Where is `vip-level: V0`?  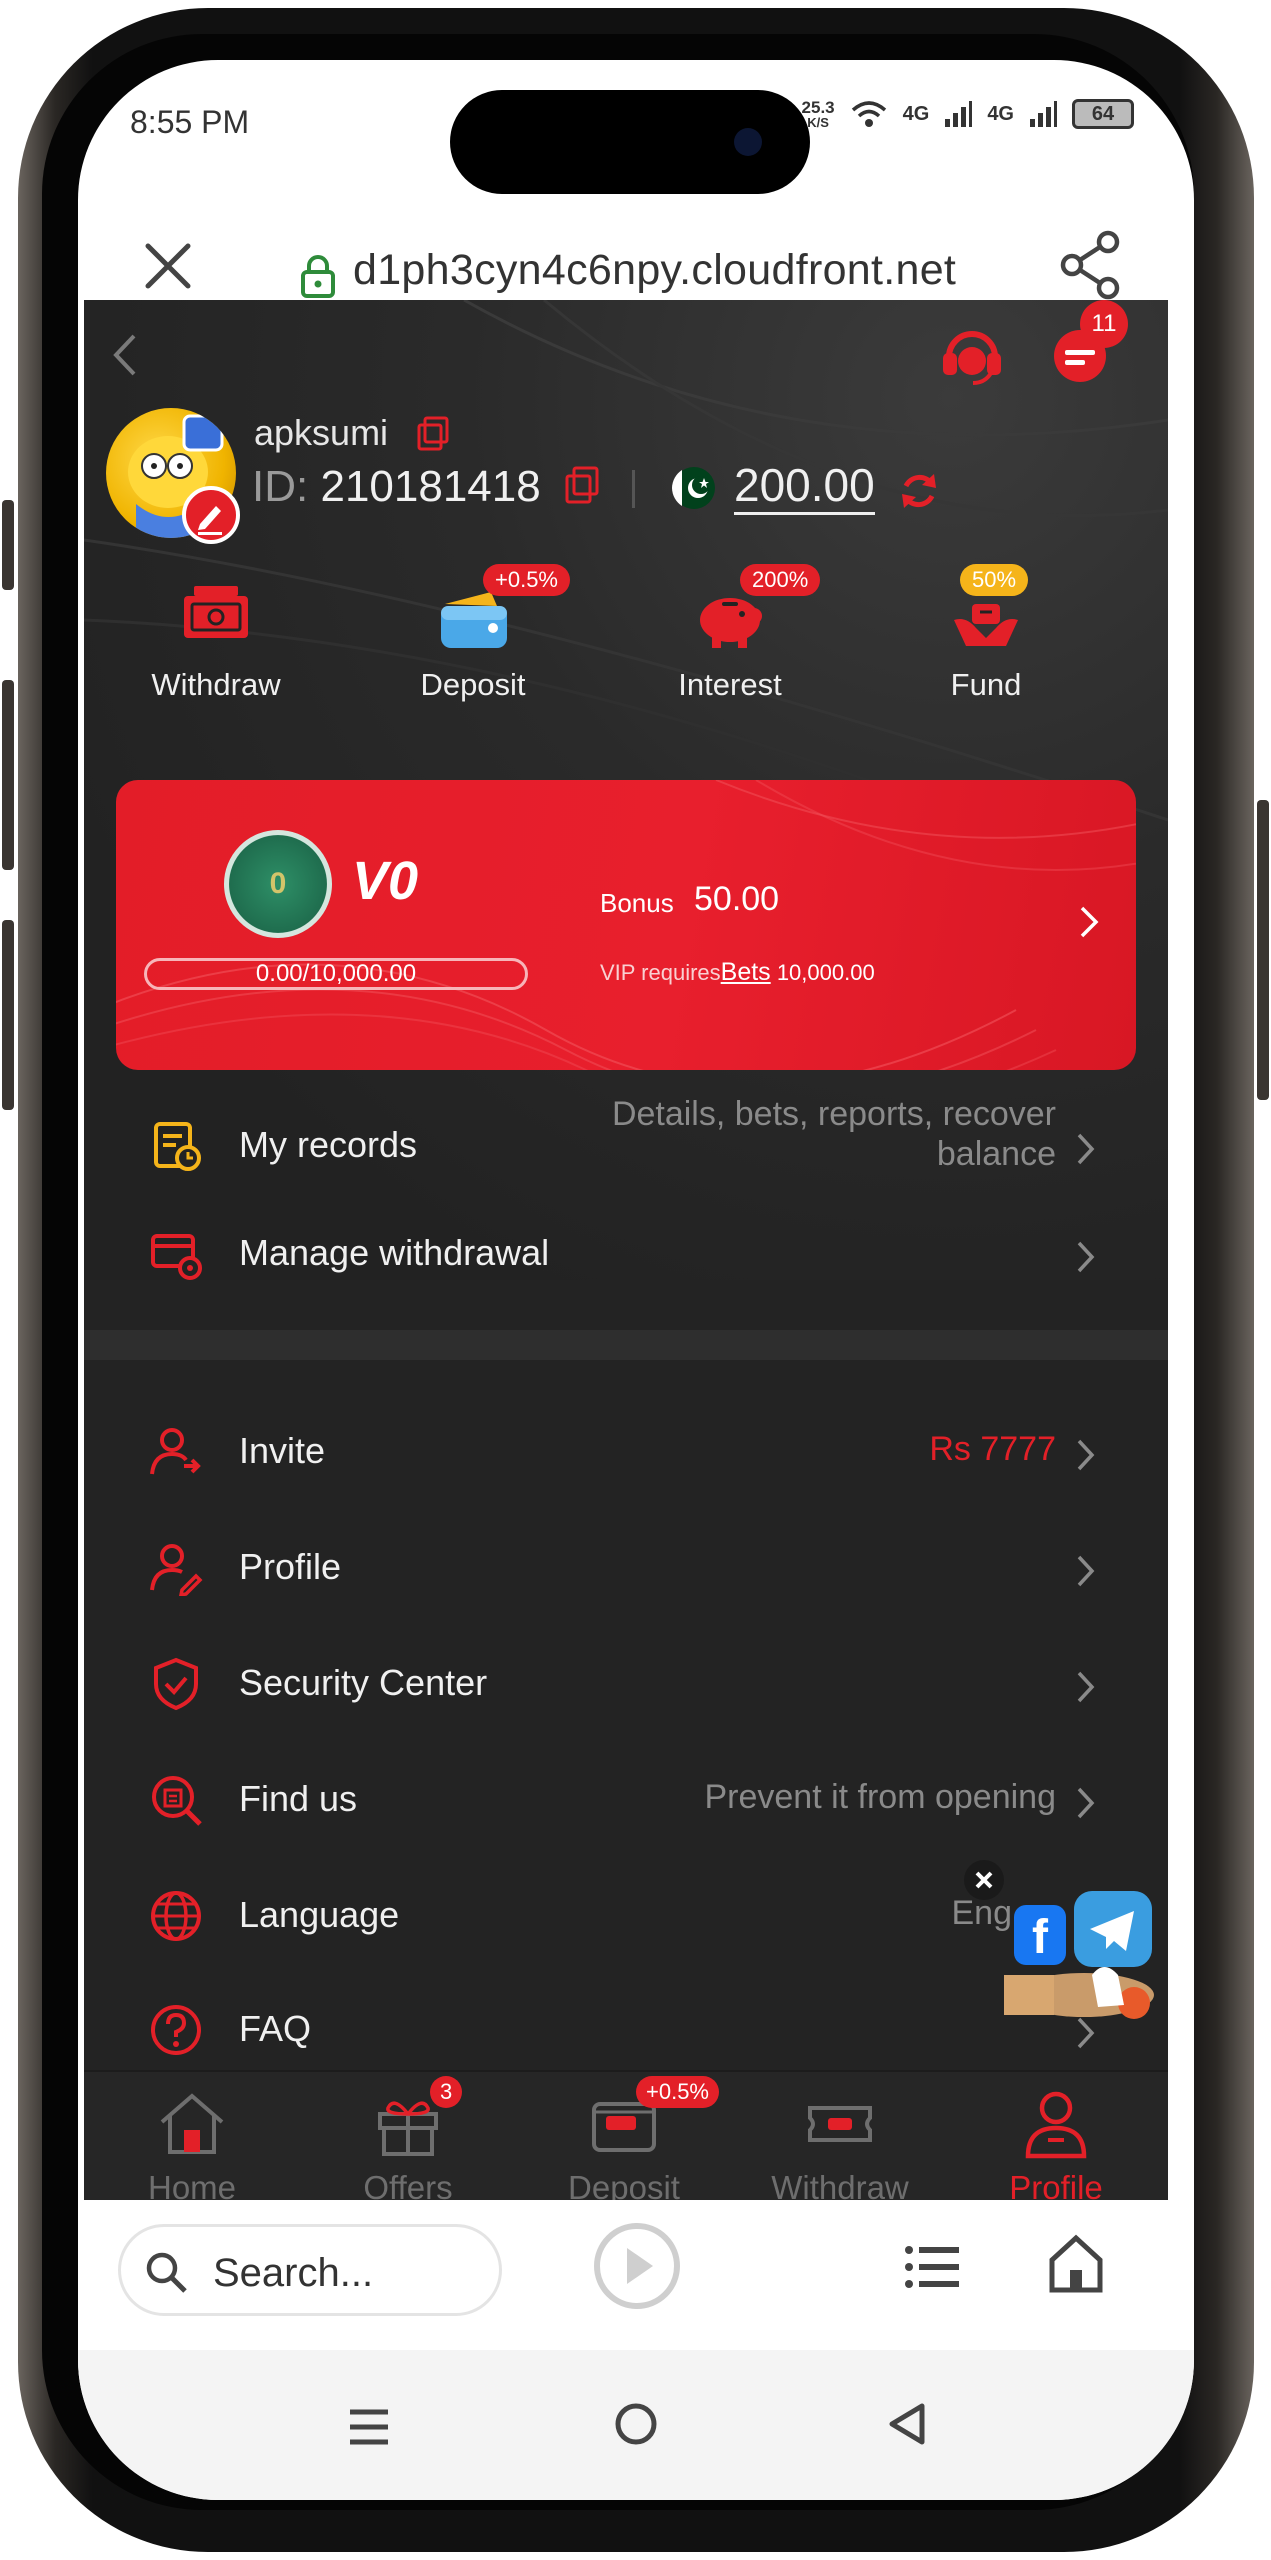 vip-level: V0 is located at coordinates (385, 881).